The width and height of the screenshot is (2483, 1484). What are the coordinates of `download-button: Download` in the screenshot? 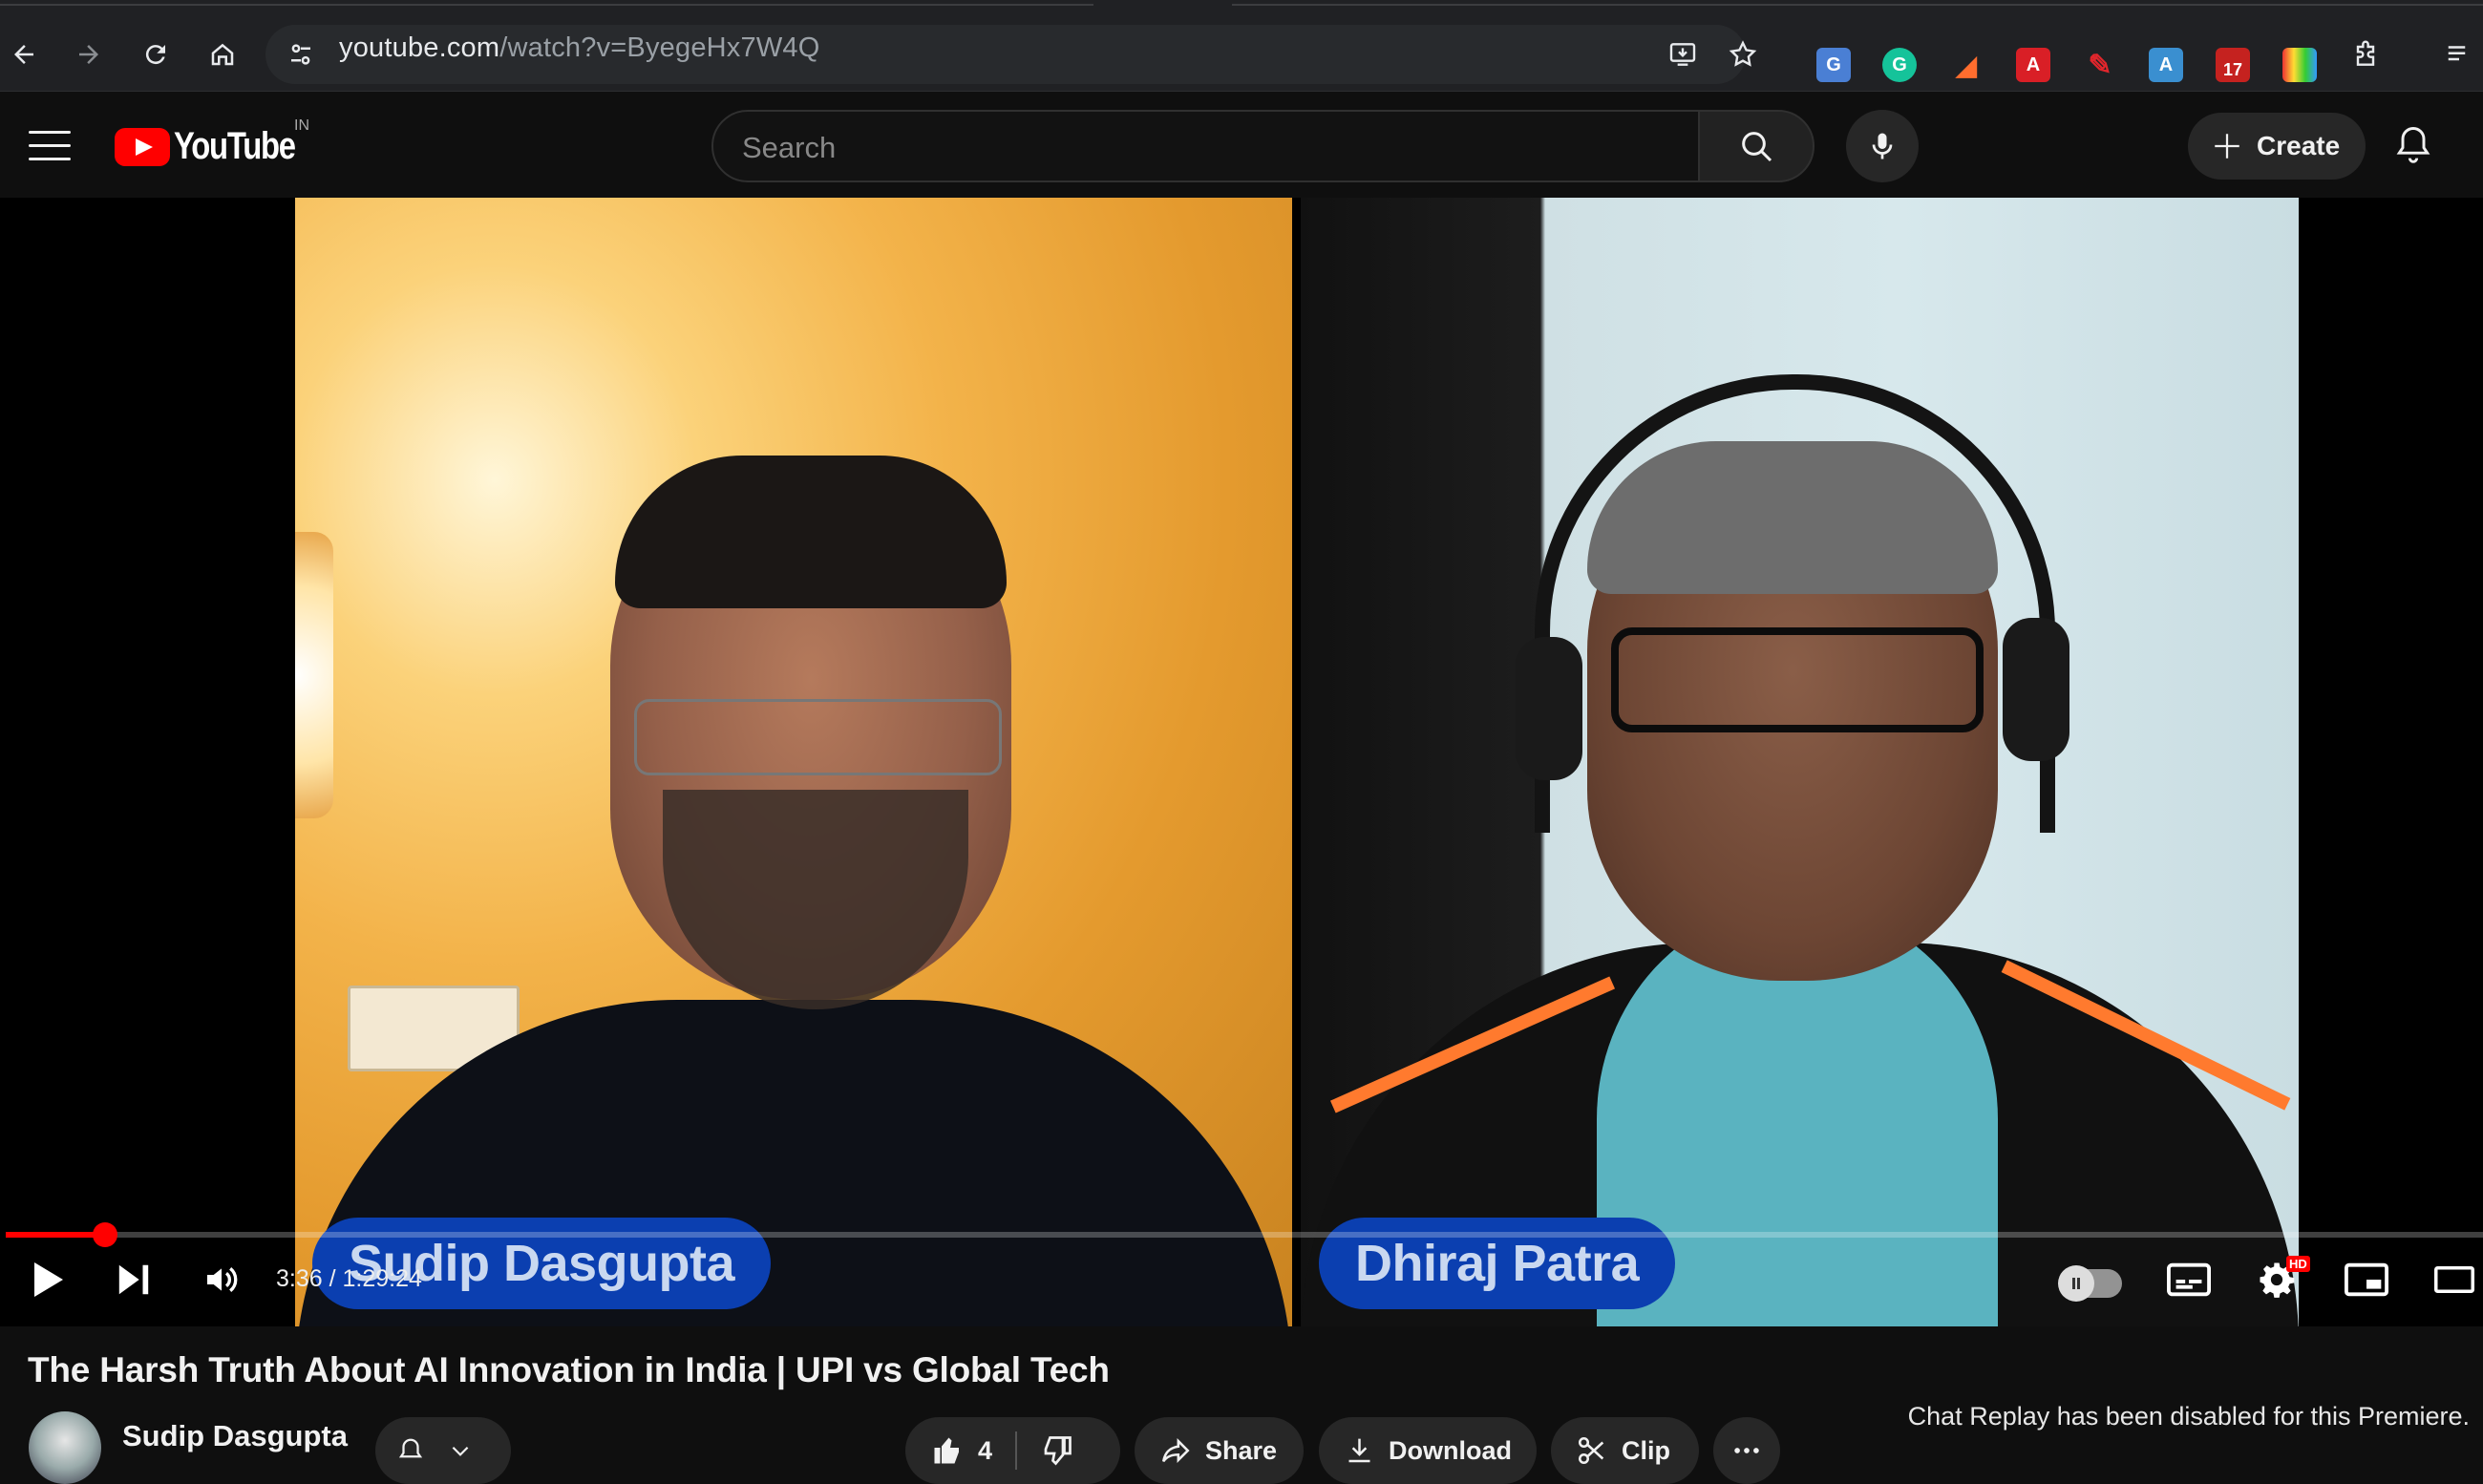 It's located at (1428, 1451).